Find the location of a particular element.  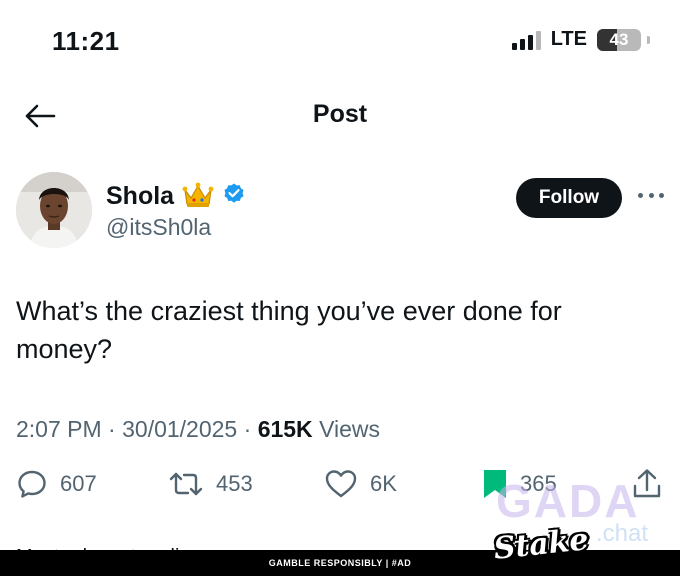

follow-button: Follow is located at coordinates (569, 198).